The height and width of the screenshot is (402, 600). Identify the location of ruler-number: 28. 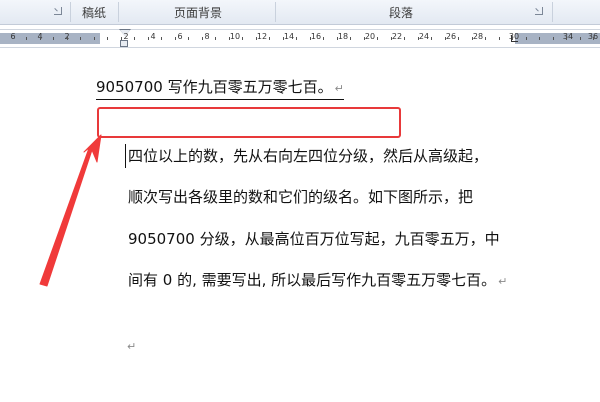
(478, 36).